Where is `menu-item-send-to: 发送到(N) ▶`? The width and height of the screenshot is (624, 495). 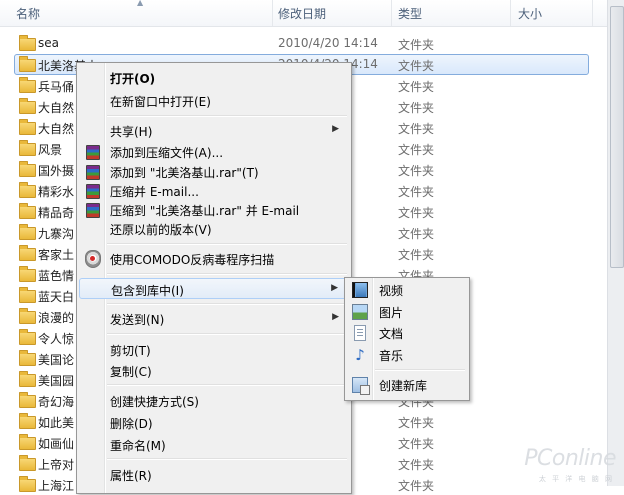
menu-item-send-to: 发送到(N) ▶ is located at coordinates (213, 318).